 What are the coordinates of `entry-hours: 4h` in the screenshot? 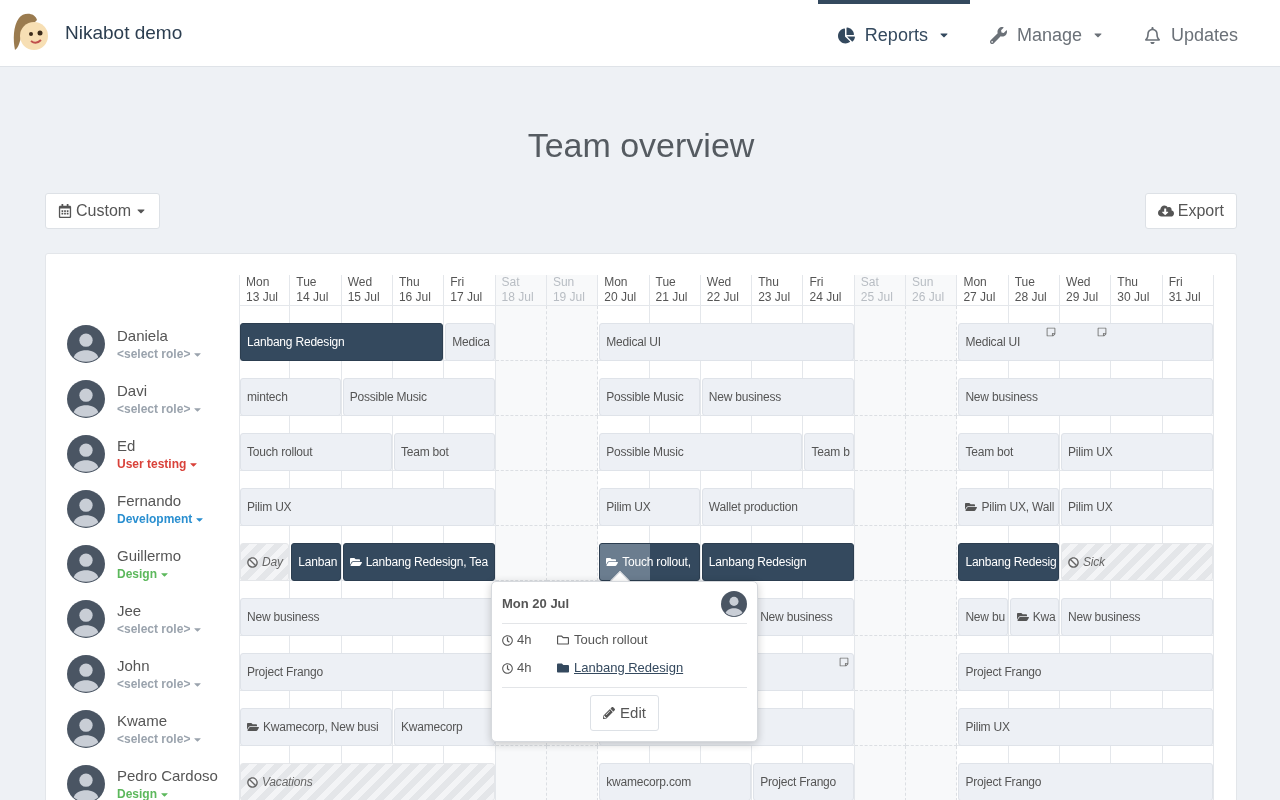 It's located at (525, 640).